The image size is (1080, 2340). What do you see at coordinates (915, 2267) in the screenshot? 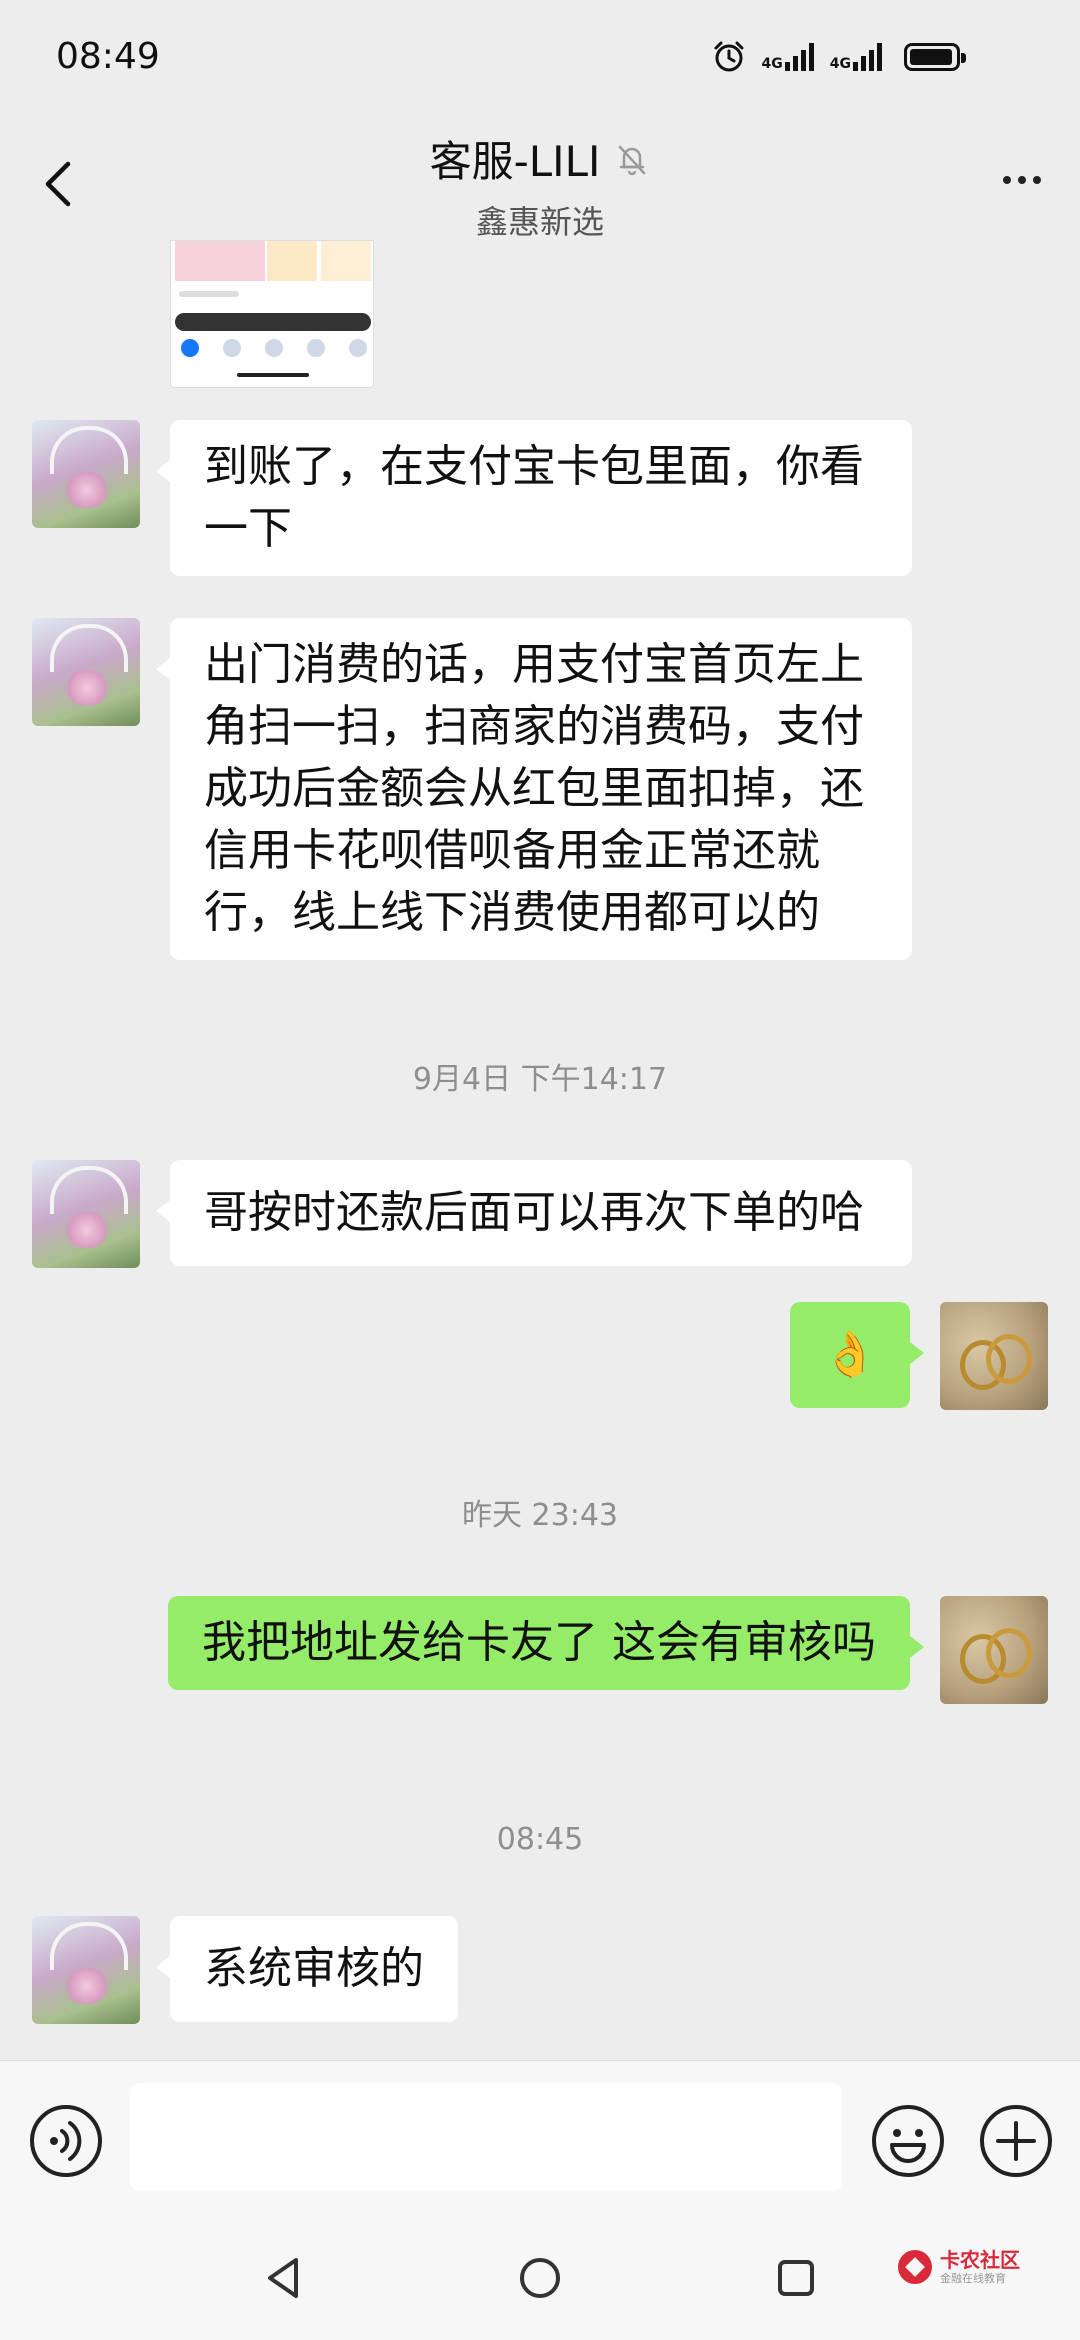
I see `watermark-logo` at bounding box center [915, 2267].